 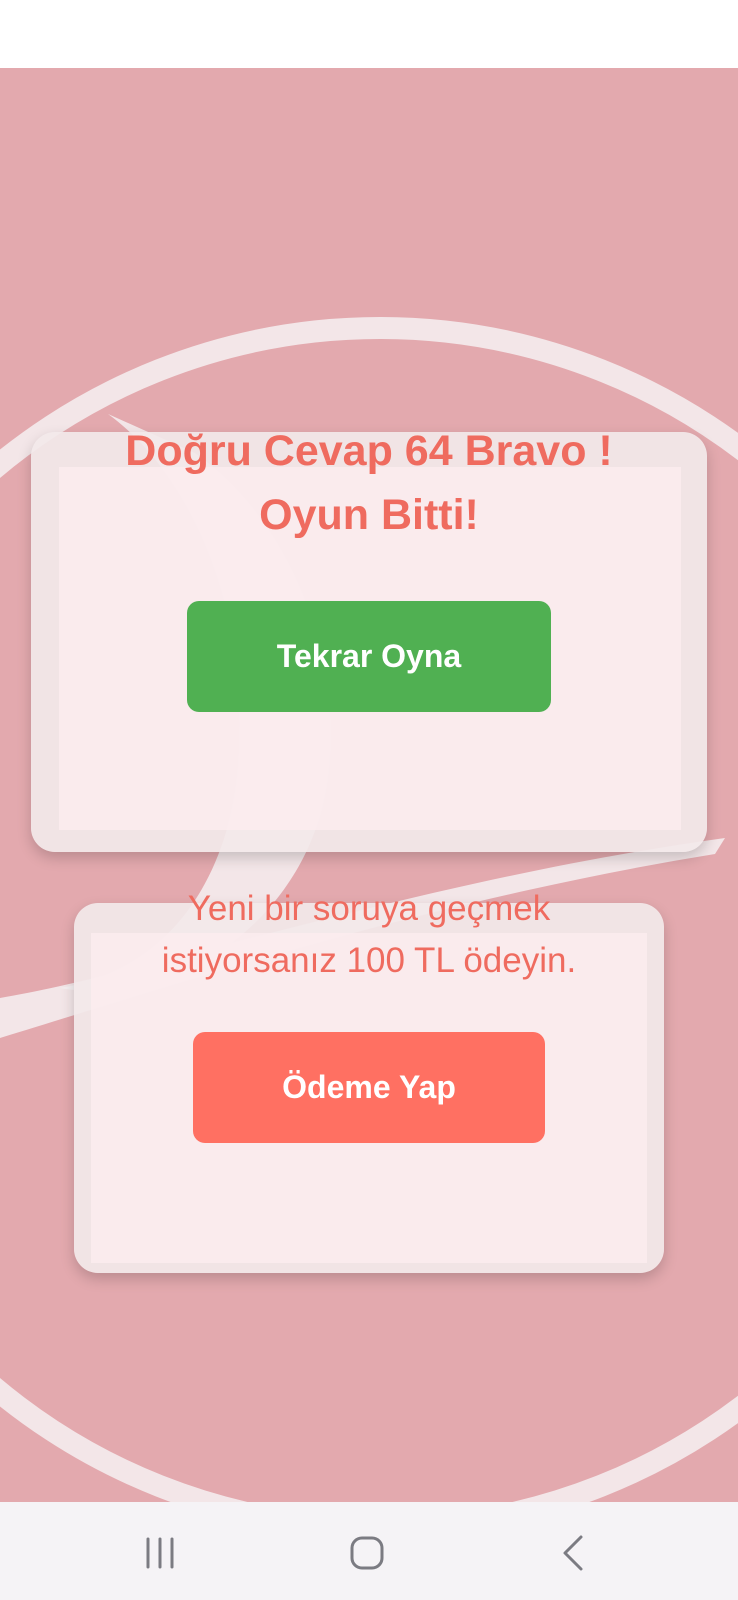 I want to click on home-icon, so click(x=367, y=1553).